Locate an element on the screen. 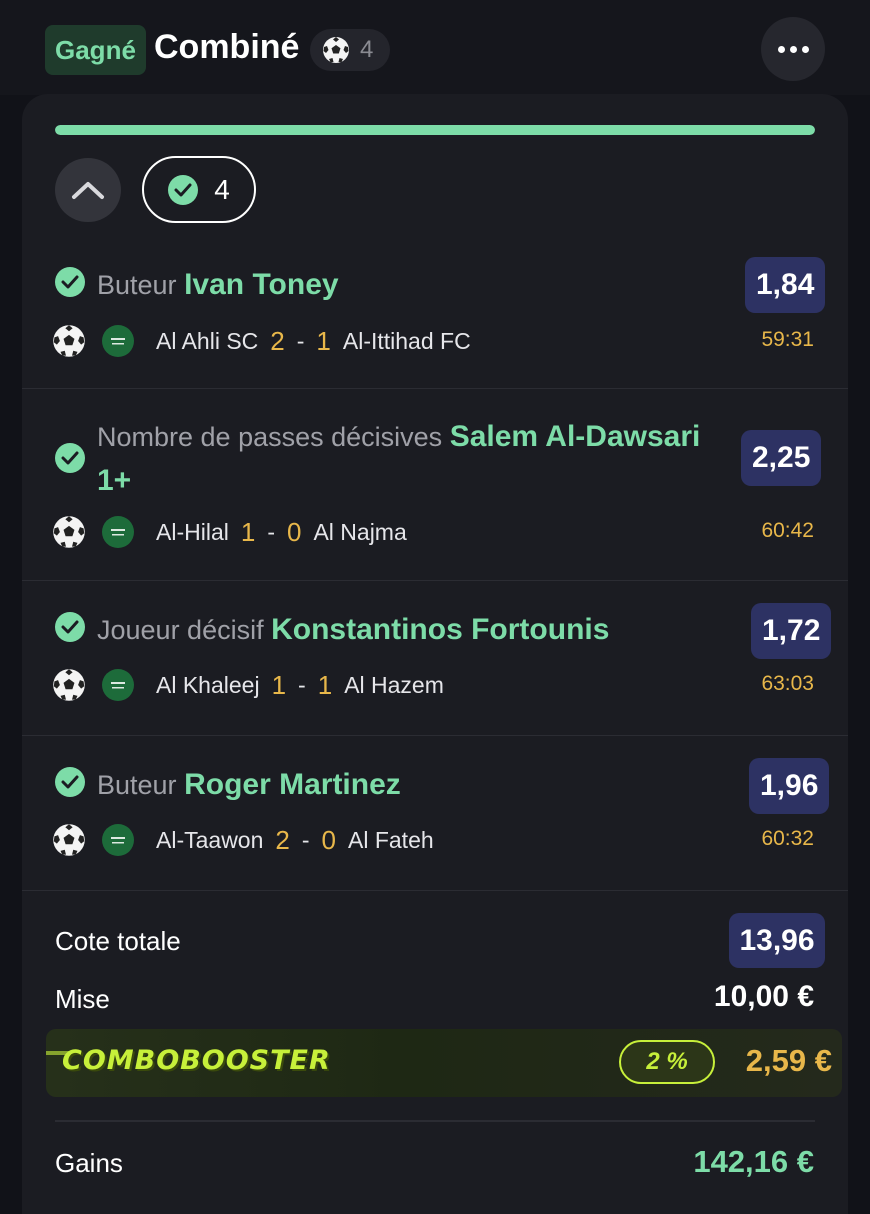 The height and width of the screenshot is (1214, 870). stake-label: Mise is located at coordinates (82, 999).